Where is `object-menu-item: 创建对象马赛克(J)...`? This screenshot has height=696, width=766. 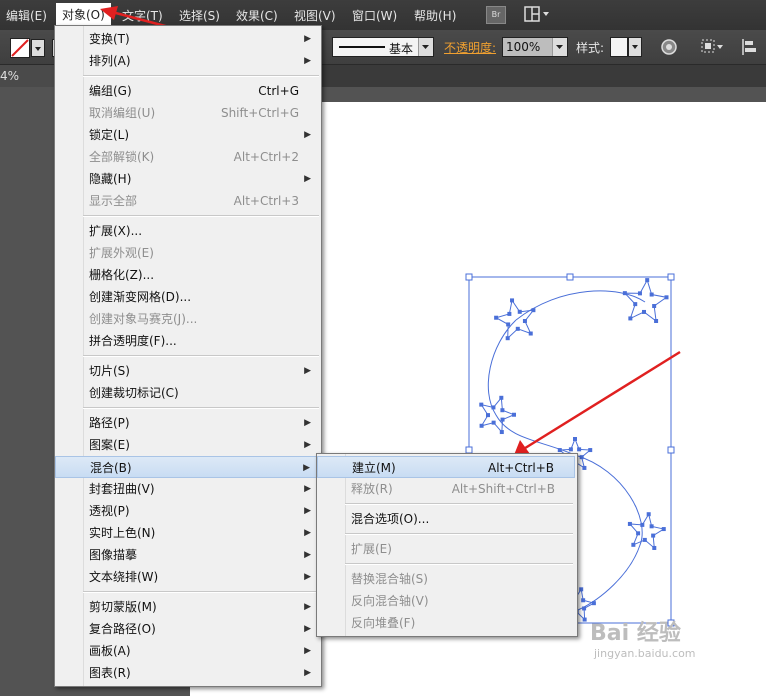 object-menu-item: 创建对象马赛克(J)... is located at coordinates (187, 319).